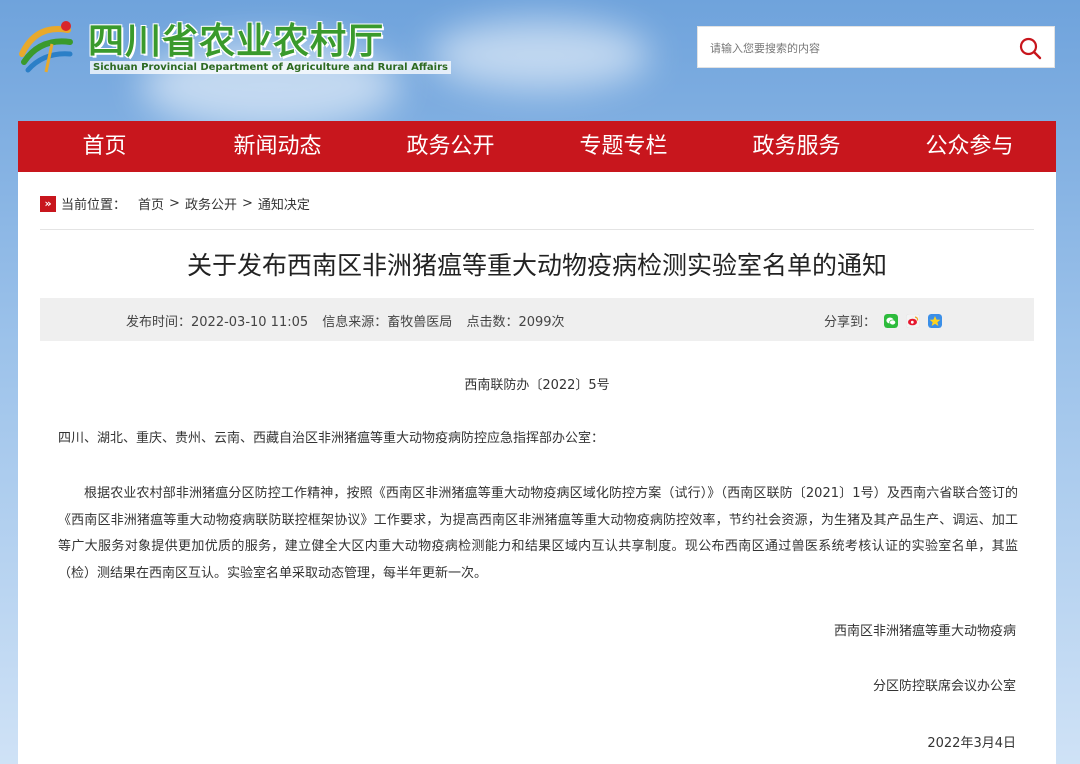 Image resolution: width=1080 pixels, height=764 pixels. I want to click on breadcrumb: » 当前位置： 首页 > 政务公开 > 通知决定, so click(175, 203).